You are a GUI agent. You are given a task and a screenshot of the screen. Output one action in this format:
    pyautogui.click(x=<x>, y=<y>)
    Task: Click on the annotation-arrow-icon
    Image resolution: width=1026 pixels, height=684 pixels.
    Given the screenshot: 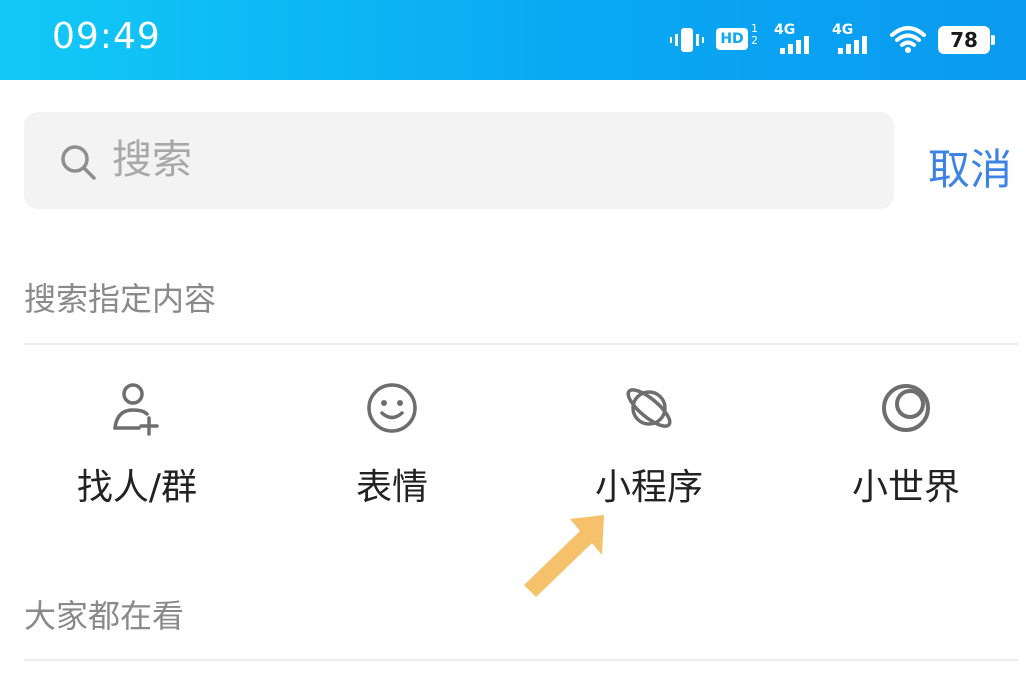 What is the action you would take?
    pyautogui.click(x=564, y=556)
    